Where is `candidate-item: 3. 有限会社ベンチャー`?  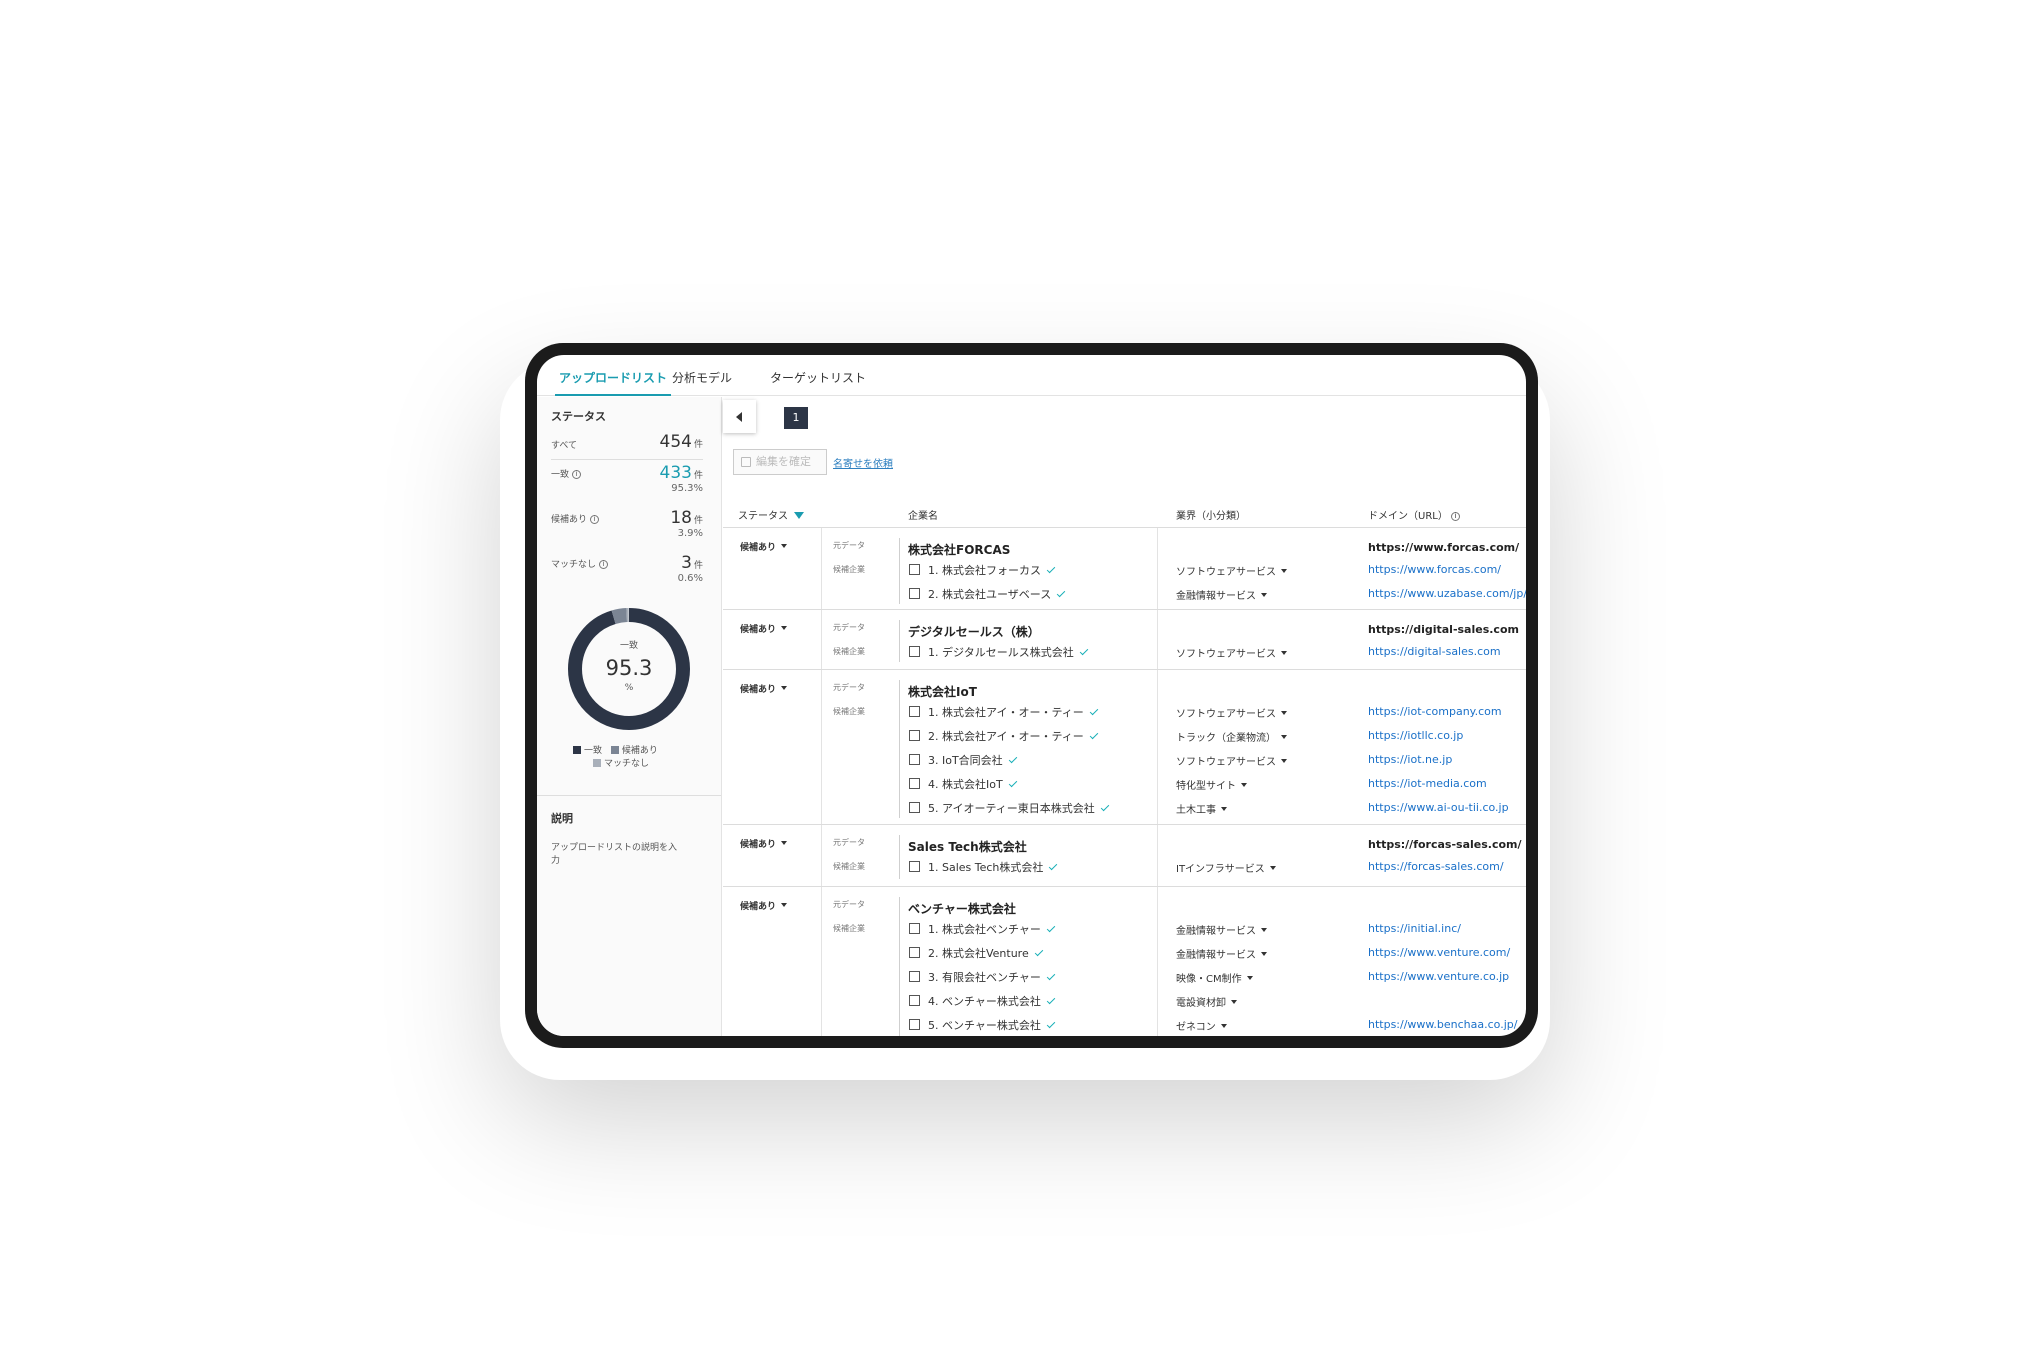
candidate-item: 3. 有限会社ベンチャー is located at coordinates (982, 977).